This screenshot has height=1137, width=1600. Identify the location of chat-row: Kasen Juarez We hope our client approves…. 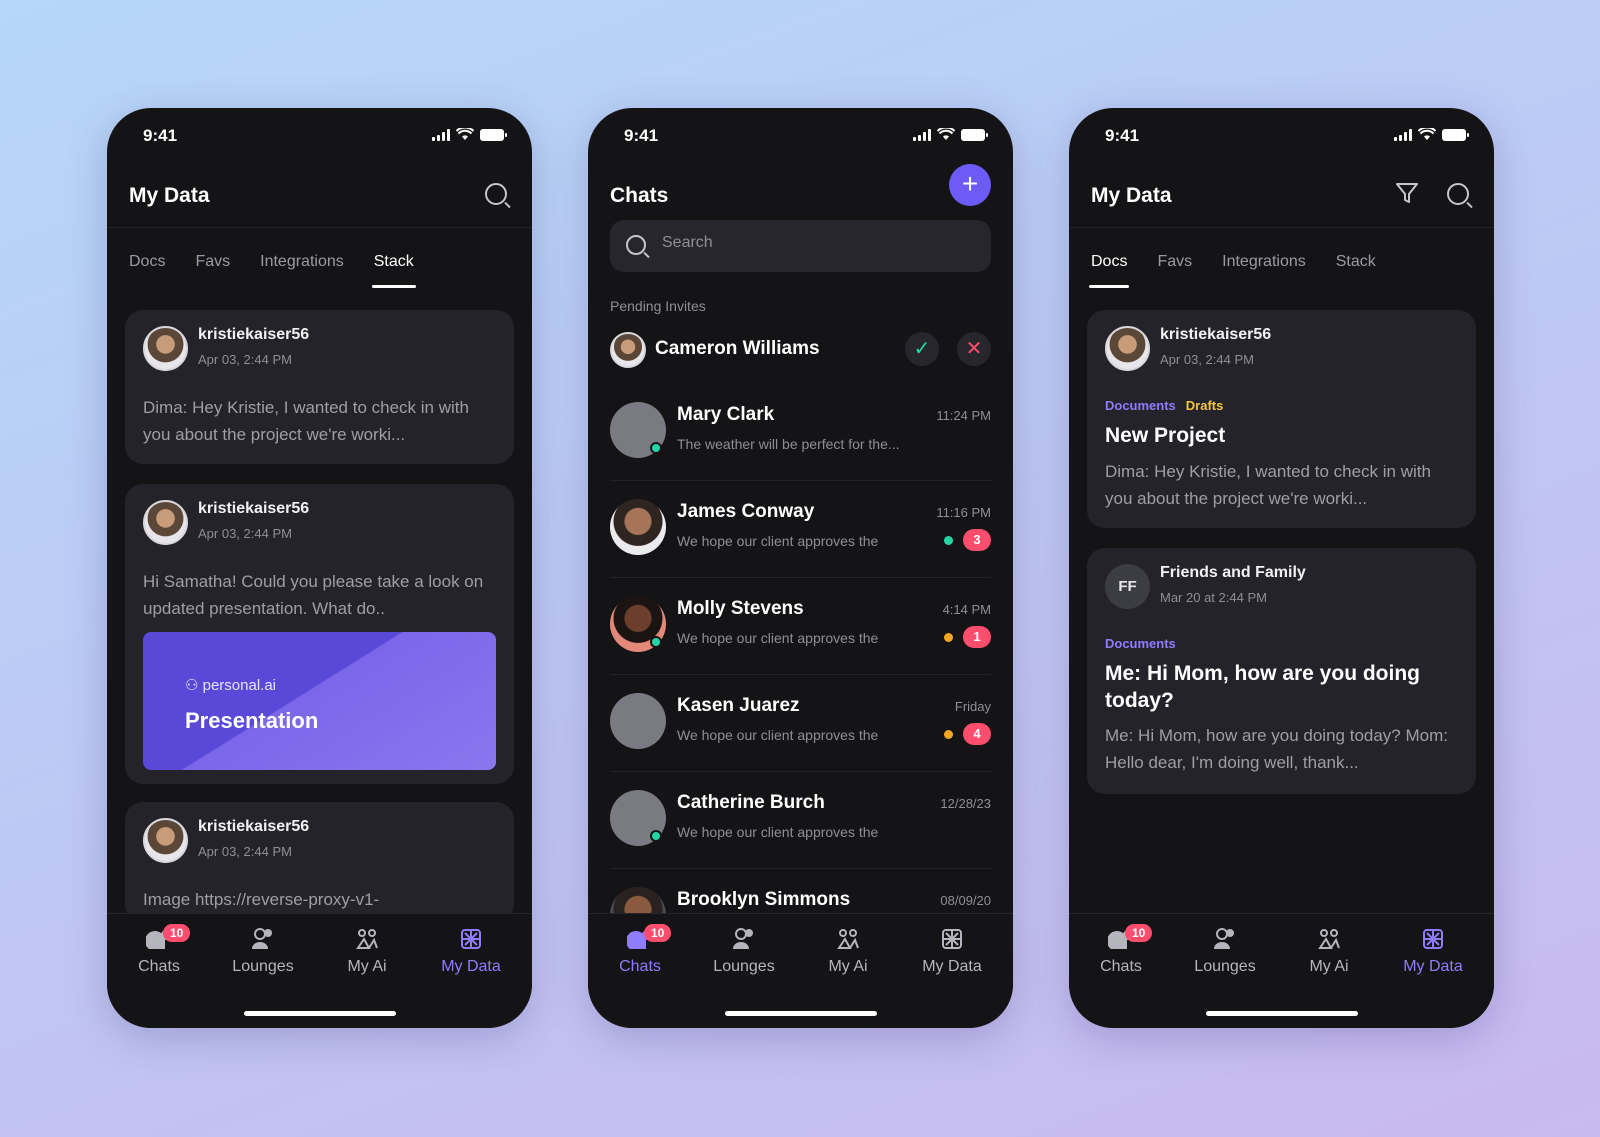
(800, 723).